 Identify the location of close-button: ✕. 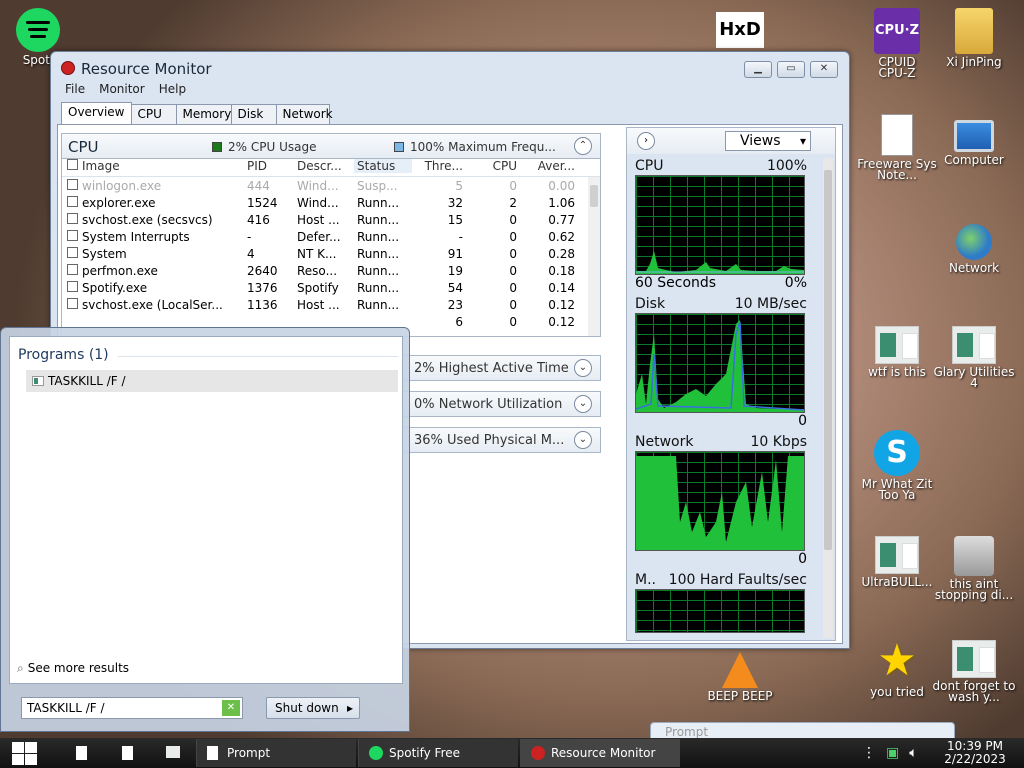
(824, 69).